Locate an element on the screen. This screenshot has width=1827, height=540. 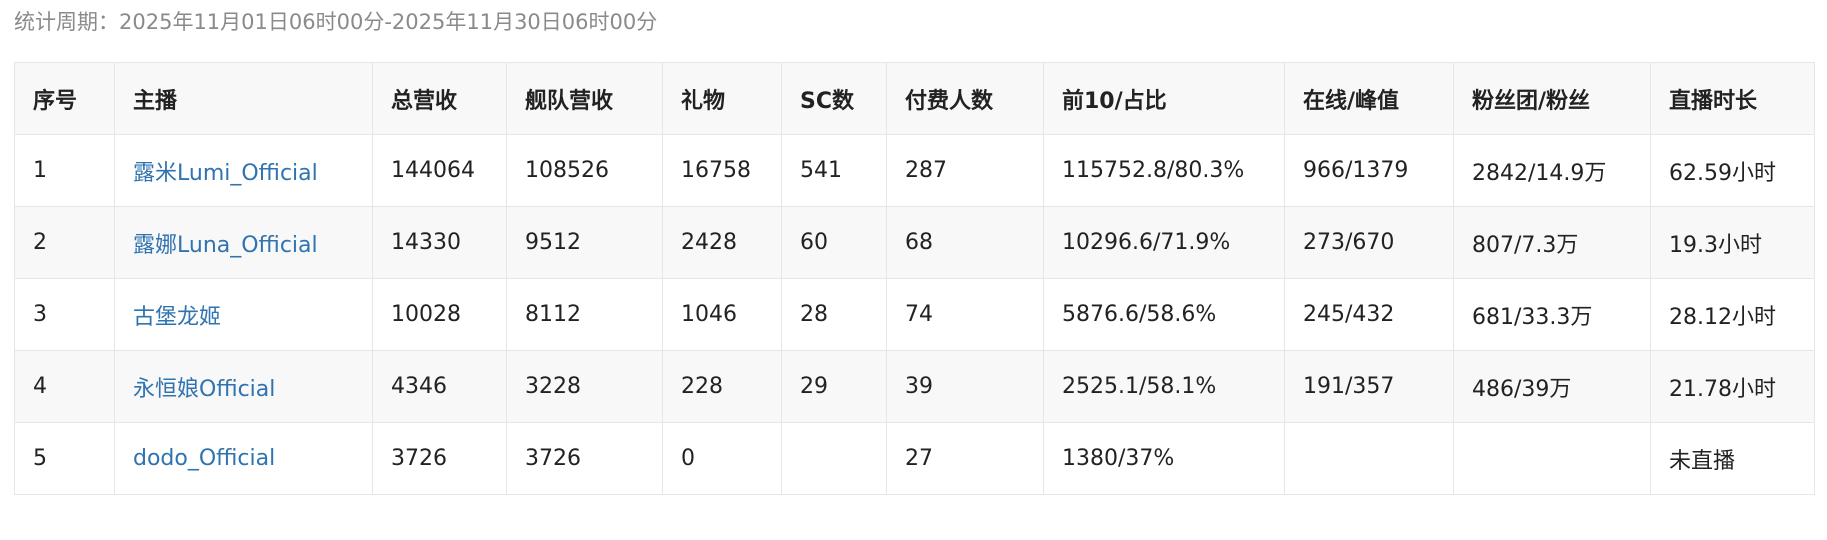
cell-fleet-revenue: 9512 is located at coordinates (584, 242).